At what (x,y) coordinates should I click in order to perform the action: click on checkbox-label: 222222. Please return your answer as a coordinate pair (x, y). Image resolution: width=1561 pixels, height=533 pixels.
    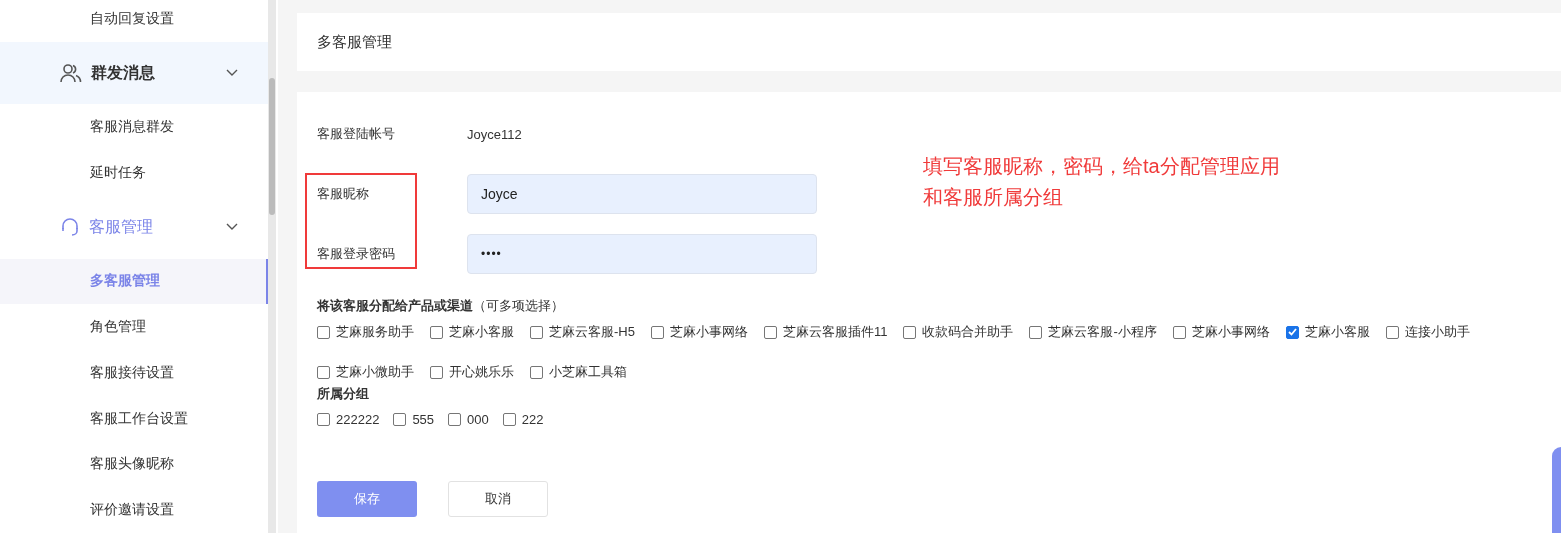
    Looking at the image, I should click on (358, 419).